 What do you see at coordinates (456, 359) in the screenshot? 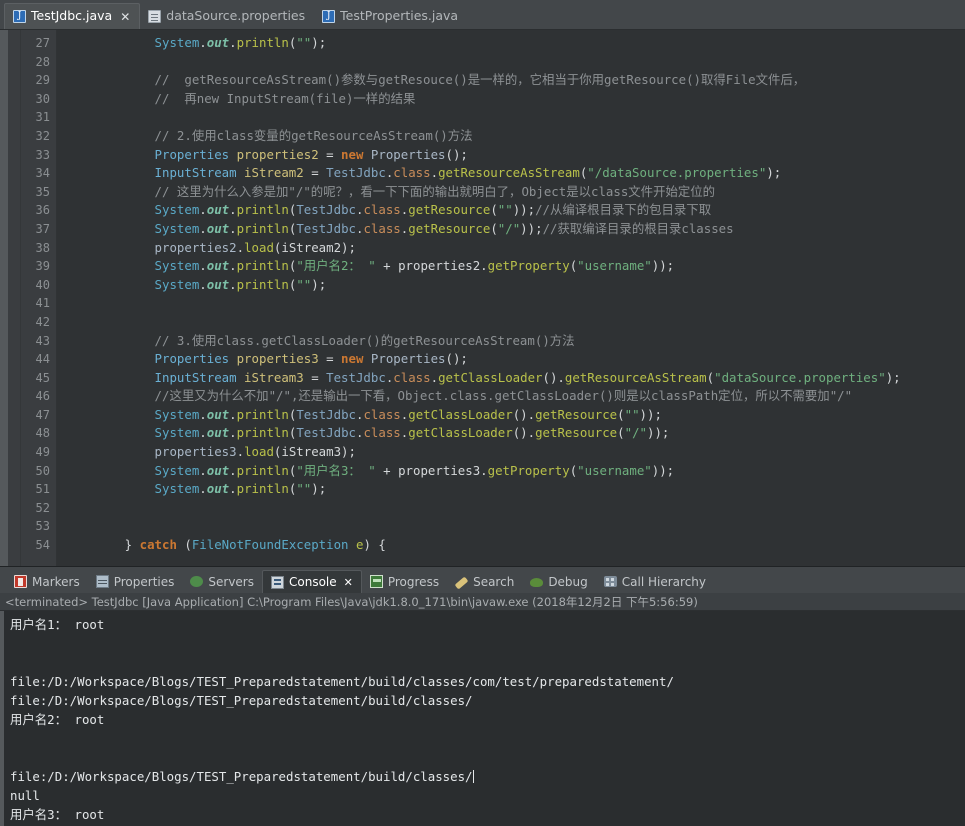
I see `code-token: ();` at bounding box center [456, 359].